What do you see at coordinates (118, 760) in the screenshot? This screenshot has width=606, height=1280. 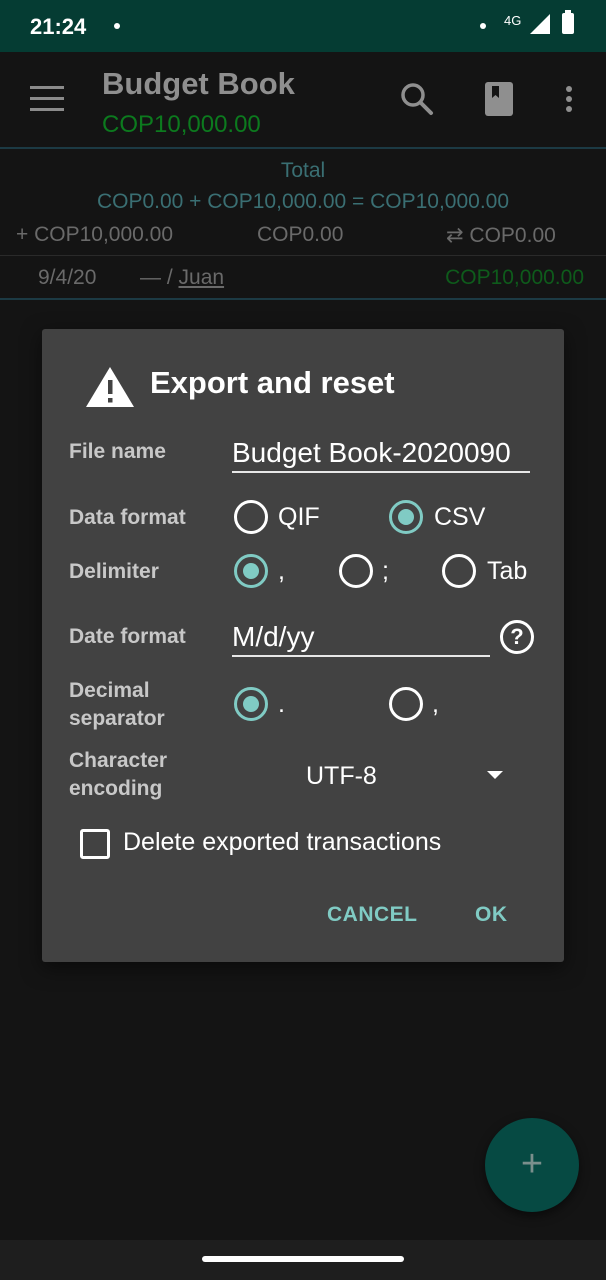 I see `encoding-label-line1: Character` at bounding box center [118, 760].